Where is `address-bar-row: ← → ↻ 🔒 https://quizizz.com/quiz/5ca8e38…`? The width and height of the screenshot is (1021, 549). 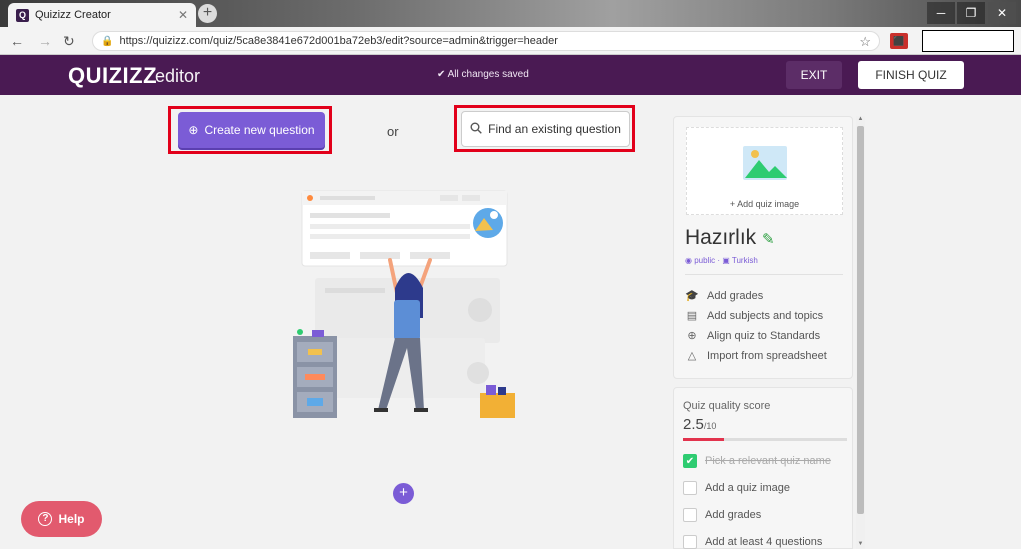 address-bar-row: ← → ↻ 🔒 https://quizizz.com/quiz/5ca8e38… is located at coordinates (510, 41).